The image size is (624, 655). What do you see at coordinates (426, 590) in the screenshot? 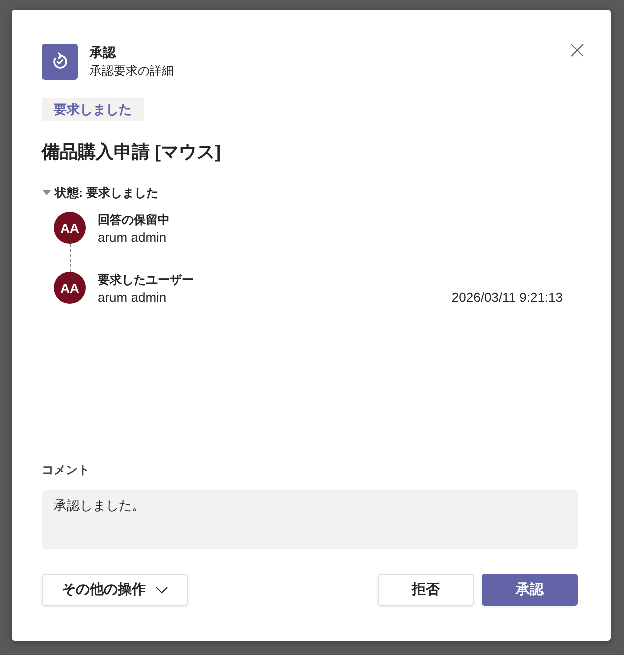
I see `reject-button: 拒否` at bounding box center [426, 590].